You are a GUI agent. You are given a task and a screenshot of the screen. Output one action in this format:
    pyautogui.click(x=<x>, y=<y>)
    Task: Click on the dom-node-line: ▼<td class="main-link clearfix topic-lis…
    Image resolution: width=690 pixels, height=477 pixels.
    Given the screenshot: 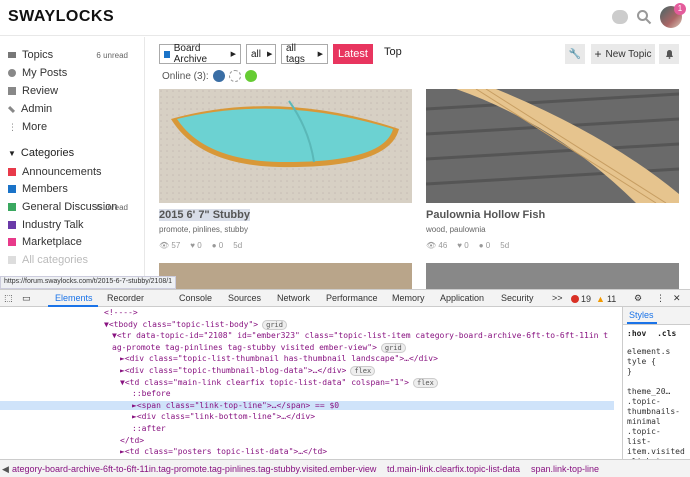 What is the action you would take?
    pyautogui.click(x=279, y=382)
    